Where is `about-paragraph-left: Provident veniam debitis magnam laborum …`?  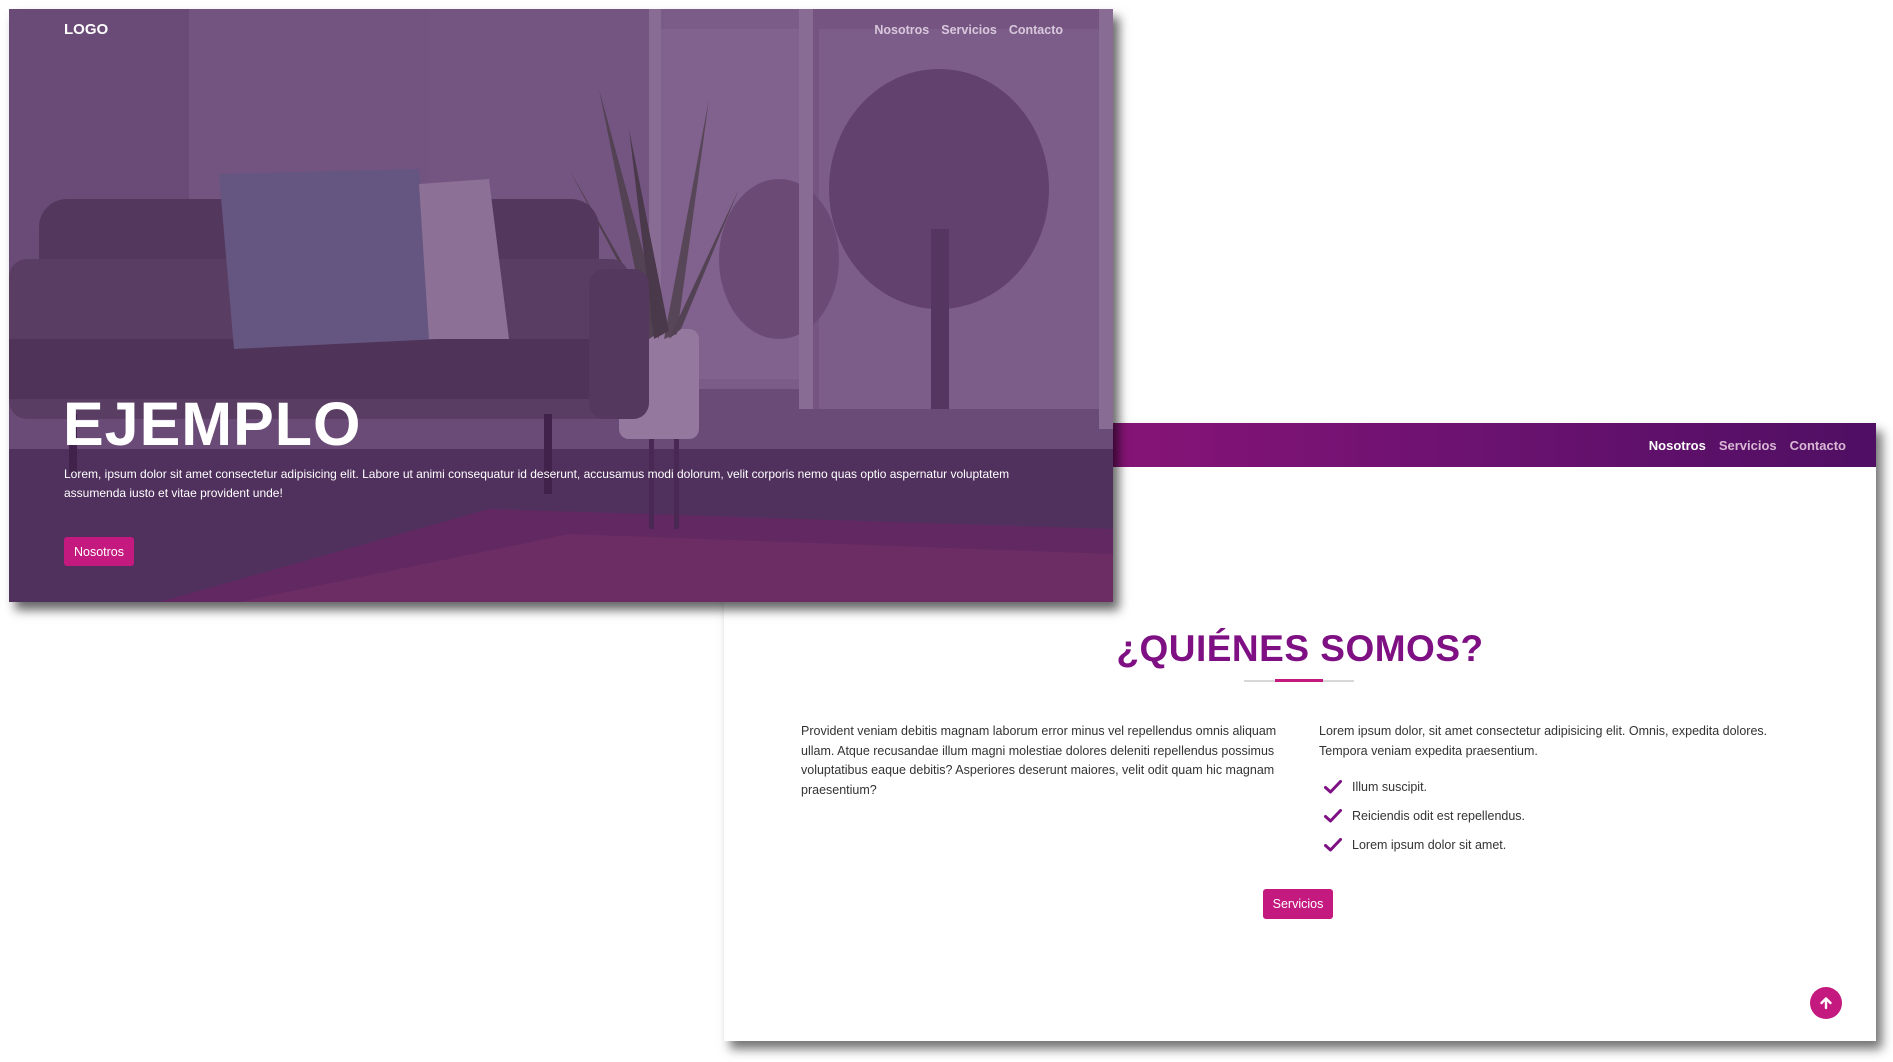
about-paragraph-left: Provident veniam debitis magnam laborum … is located at coordinates (1039, 760).